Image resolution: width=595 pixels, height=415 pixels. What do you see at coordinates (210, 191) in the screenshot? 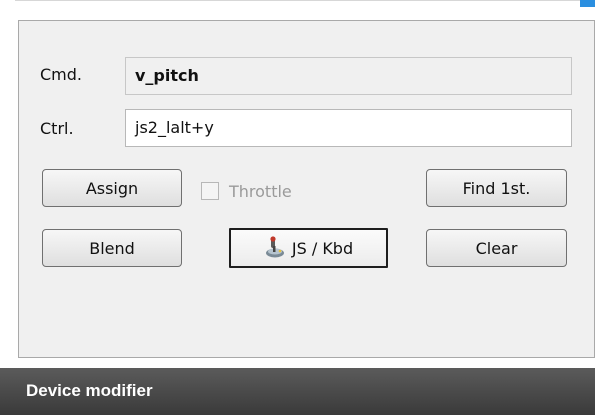
I see `throttle-checkbox-box` at bounding box center [210, 191].